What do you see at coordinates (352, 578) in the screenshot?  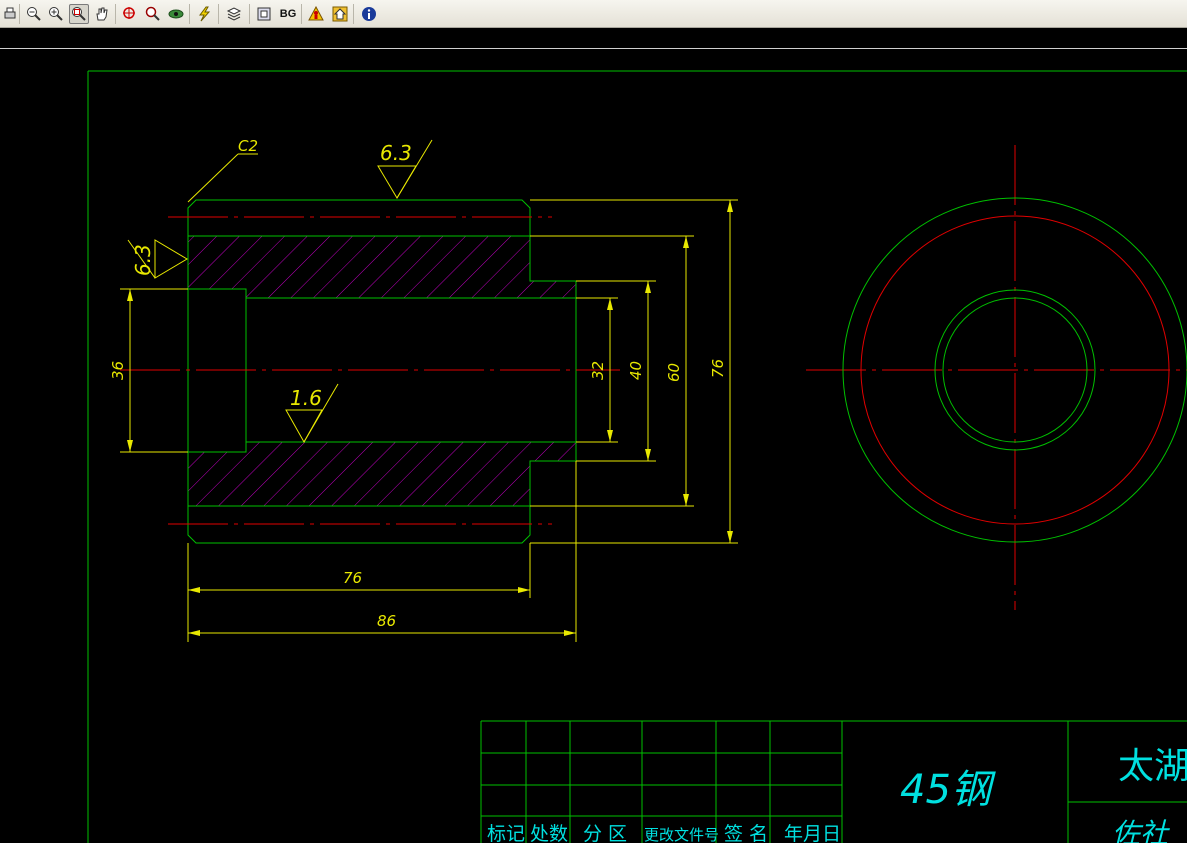 I see `dim-76-length-label: 76` at bounding box center [352, 578].